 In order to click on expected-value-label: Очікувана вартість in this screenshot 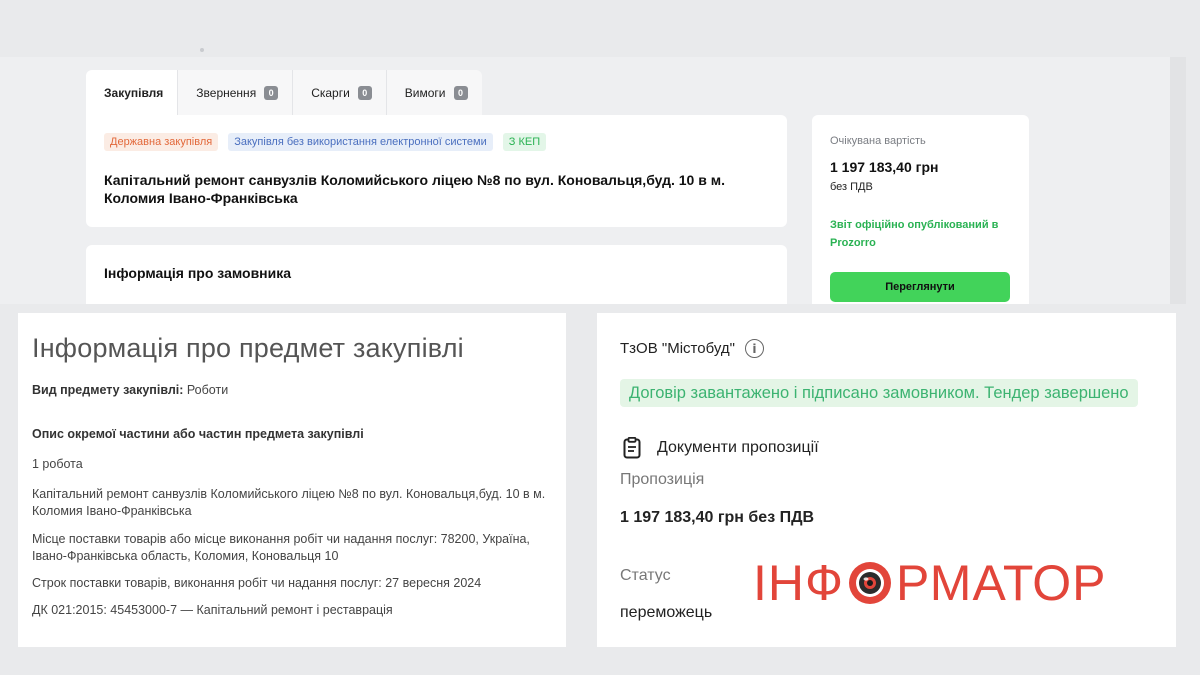, I will do `click(878, 141)`.